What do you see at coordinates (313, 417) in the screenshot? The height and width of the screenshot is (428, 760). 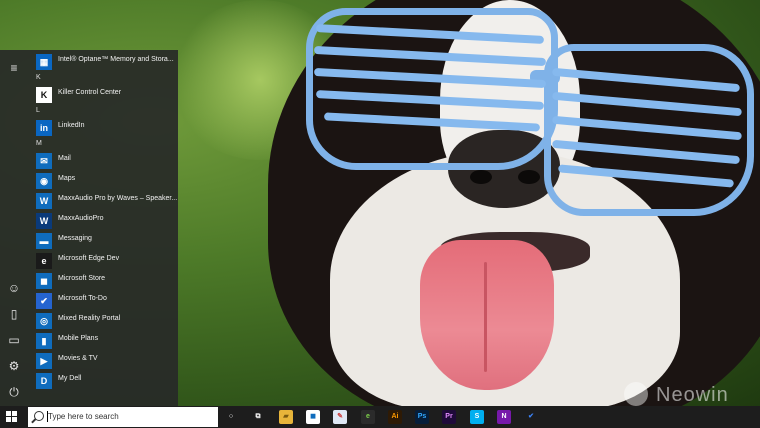 I see `store-taskbar-icon: ◼` at bounding box center [313, 417].